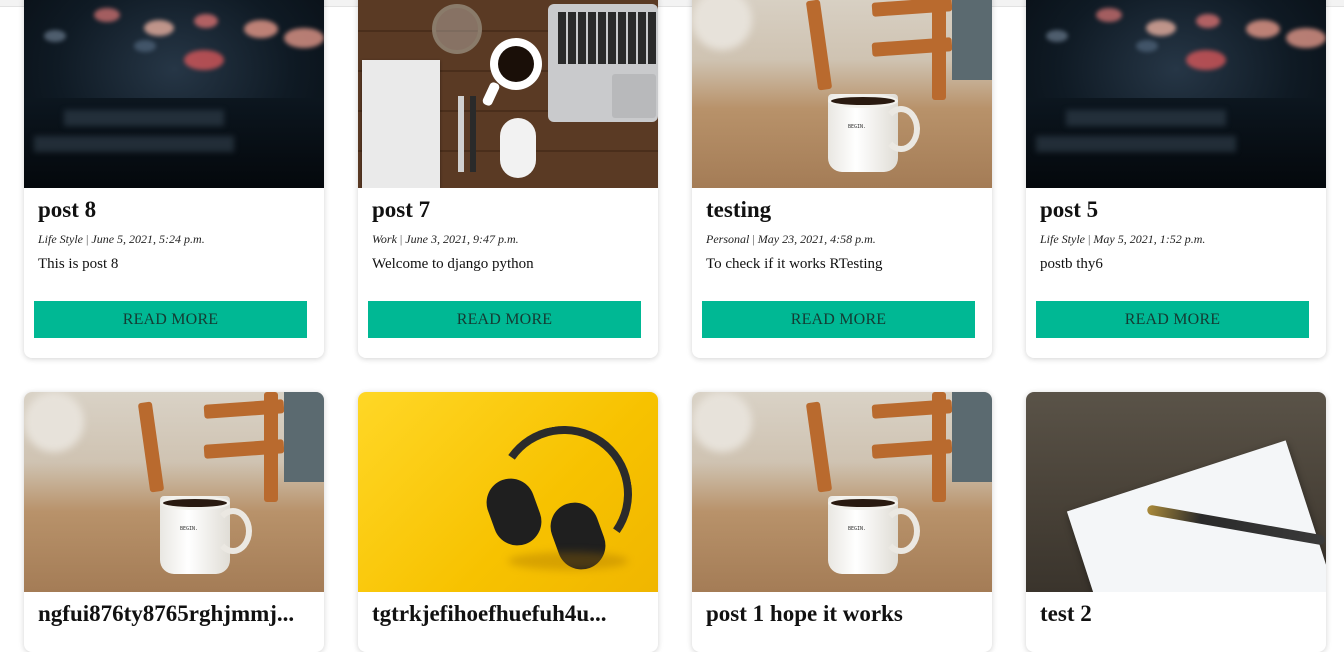 The height and width of the screenshot is (652, 1344). Describe the element at coordinates (1176, 210) in the screenshot. I see `post-title: post 5` at that location.